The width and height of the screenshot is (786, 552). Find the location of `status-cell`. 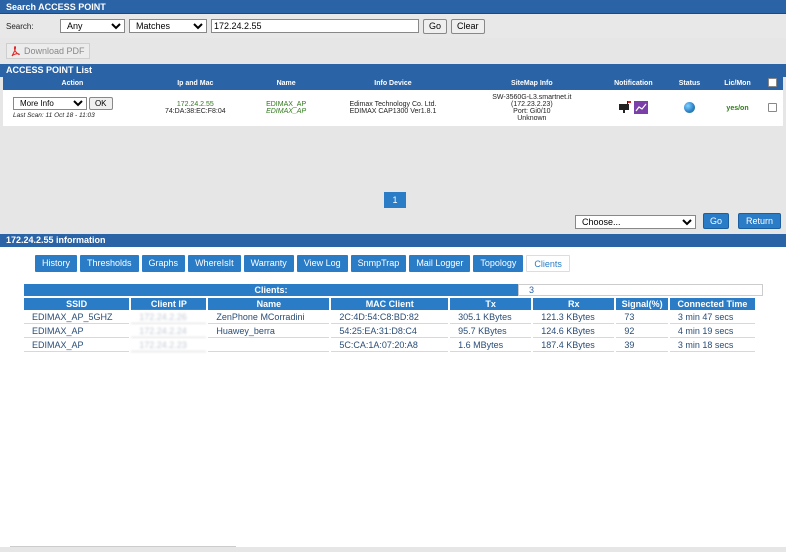

status-cell is located at coordinates (689, 108).